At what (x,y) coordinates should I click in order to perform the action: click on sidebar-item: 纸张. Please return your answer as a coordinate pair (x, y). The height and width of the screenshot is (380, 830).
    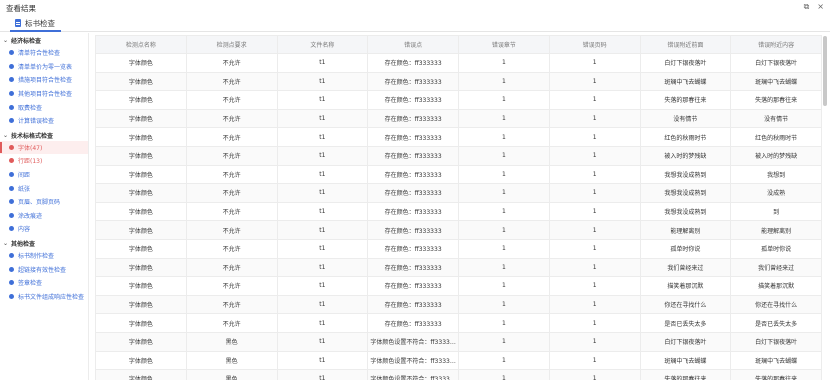
    Looking at the image, I should click on (44, 188).